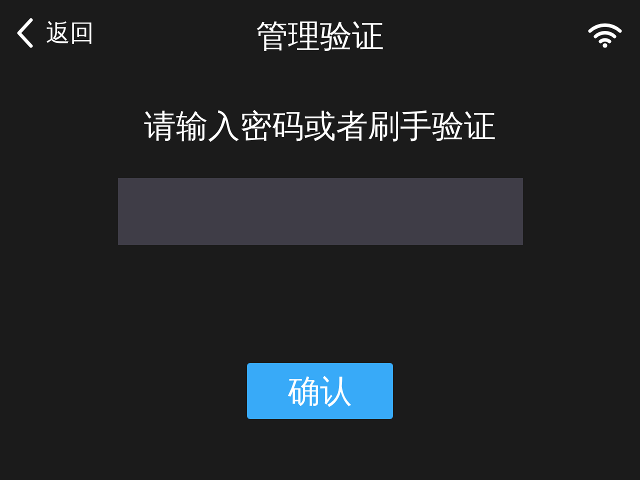 This screenshot has height=480, width=640. I want to click on screen-title: 管理验证, so click(320, 36).